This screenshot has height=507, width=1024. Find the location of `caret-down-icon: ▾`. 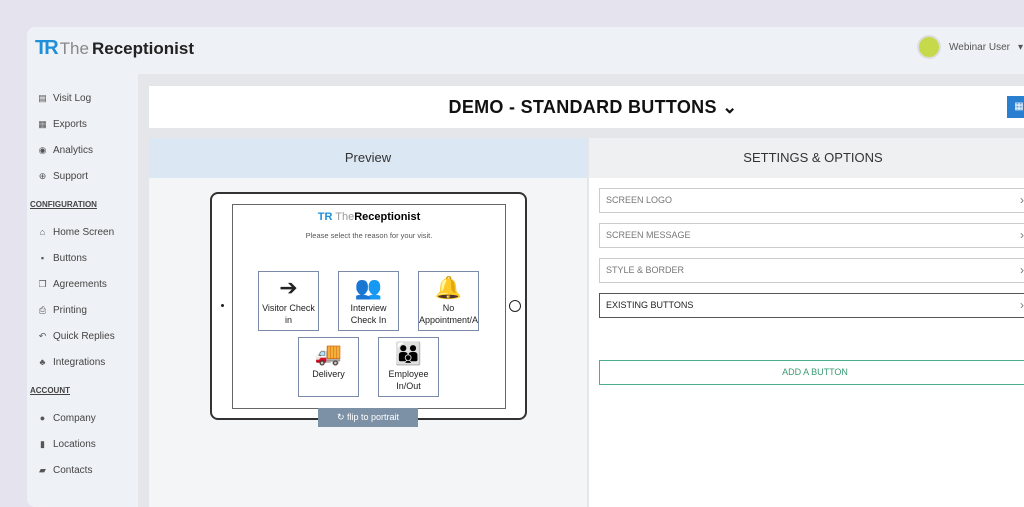

caret-down-icon: ▾ is located at coordinates (1020, 47).